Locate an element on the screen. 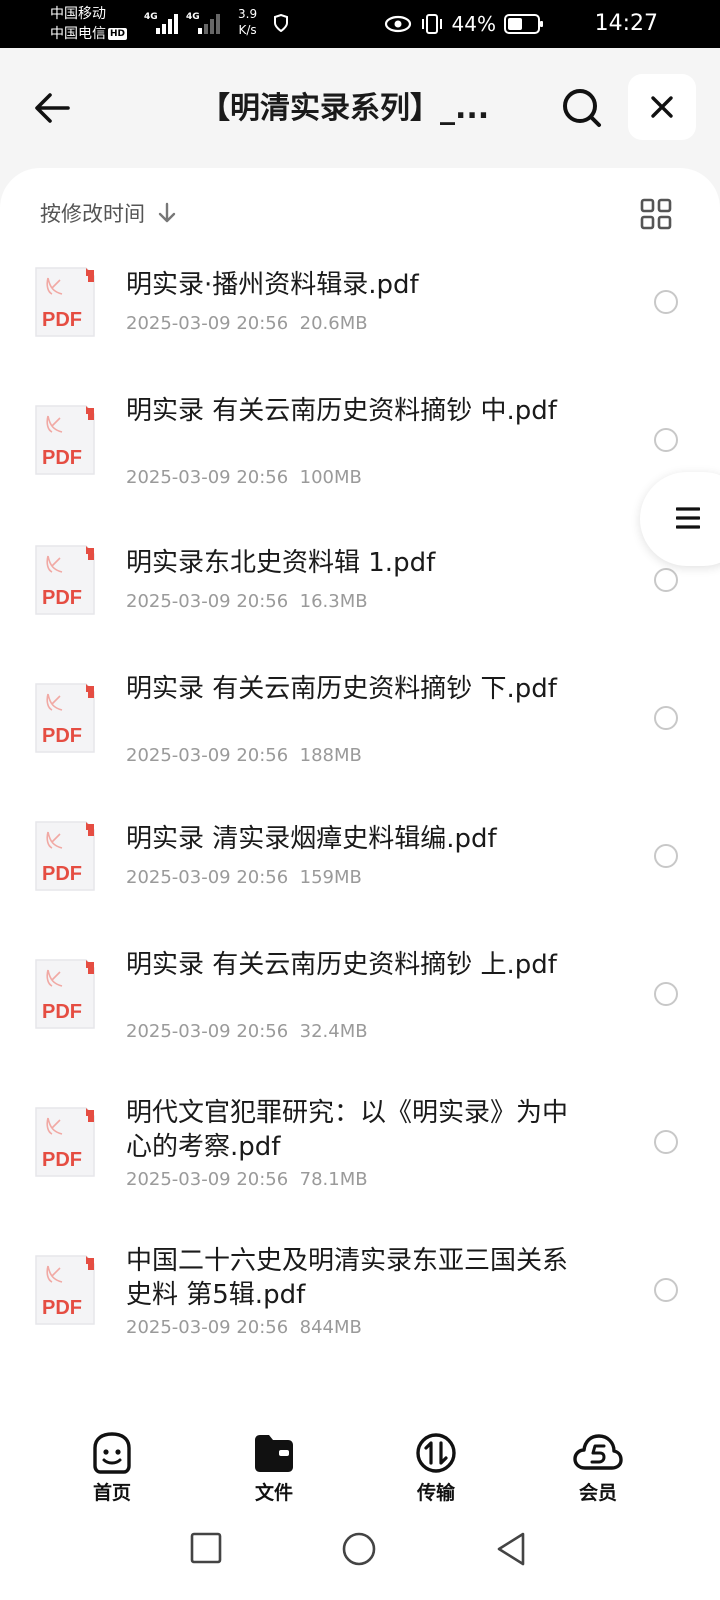 The width and height of the screenshot is (720, 1600). eye-icon is located at coordinates (397, 24).